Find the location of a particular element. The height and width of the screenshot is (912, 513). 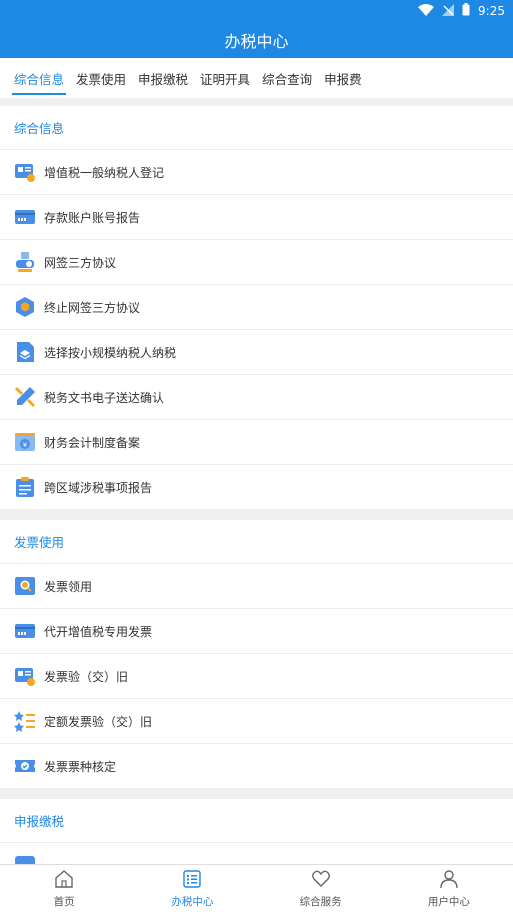

item-label: 增值税一般纳税人登记 is located at coordinates (104, 172).